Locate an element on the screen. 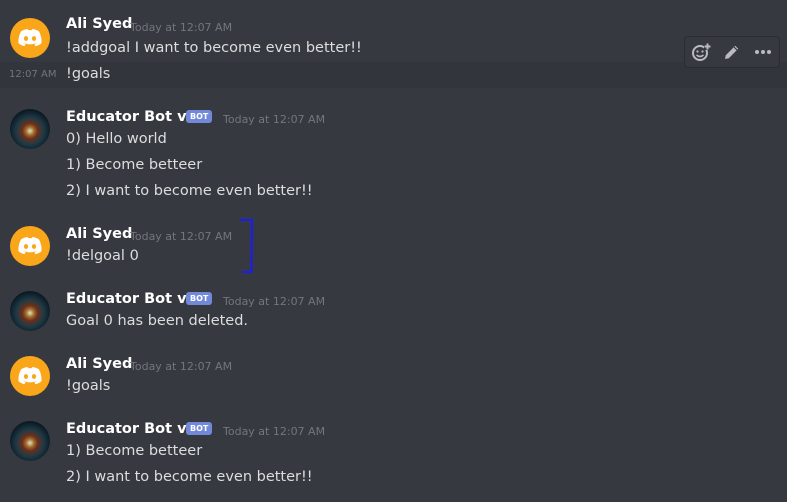  edit-icon is located at coordinates (731, 52).